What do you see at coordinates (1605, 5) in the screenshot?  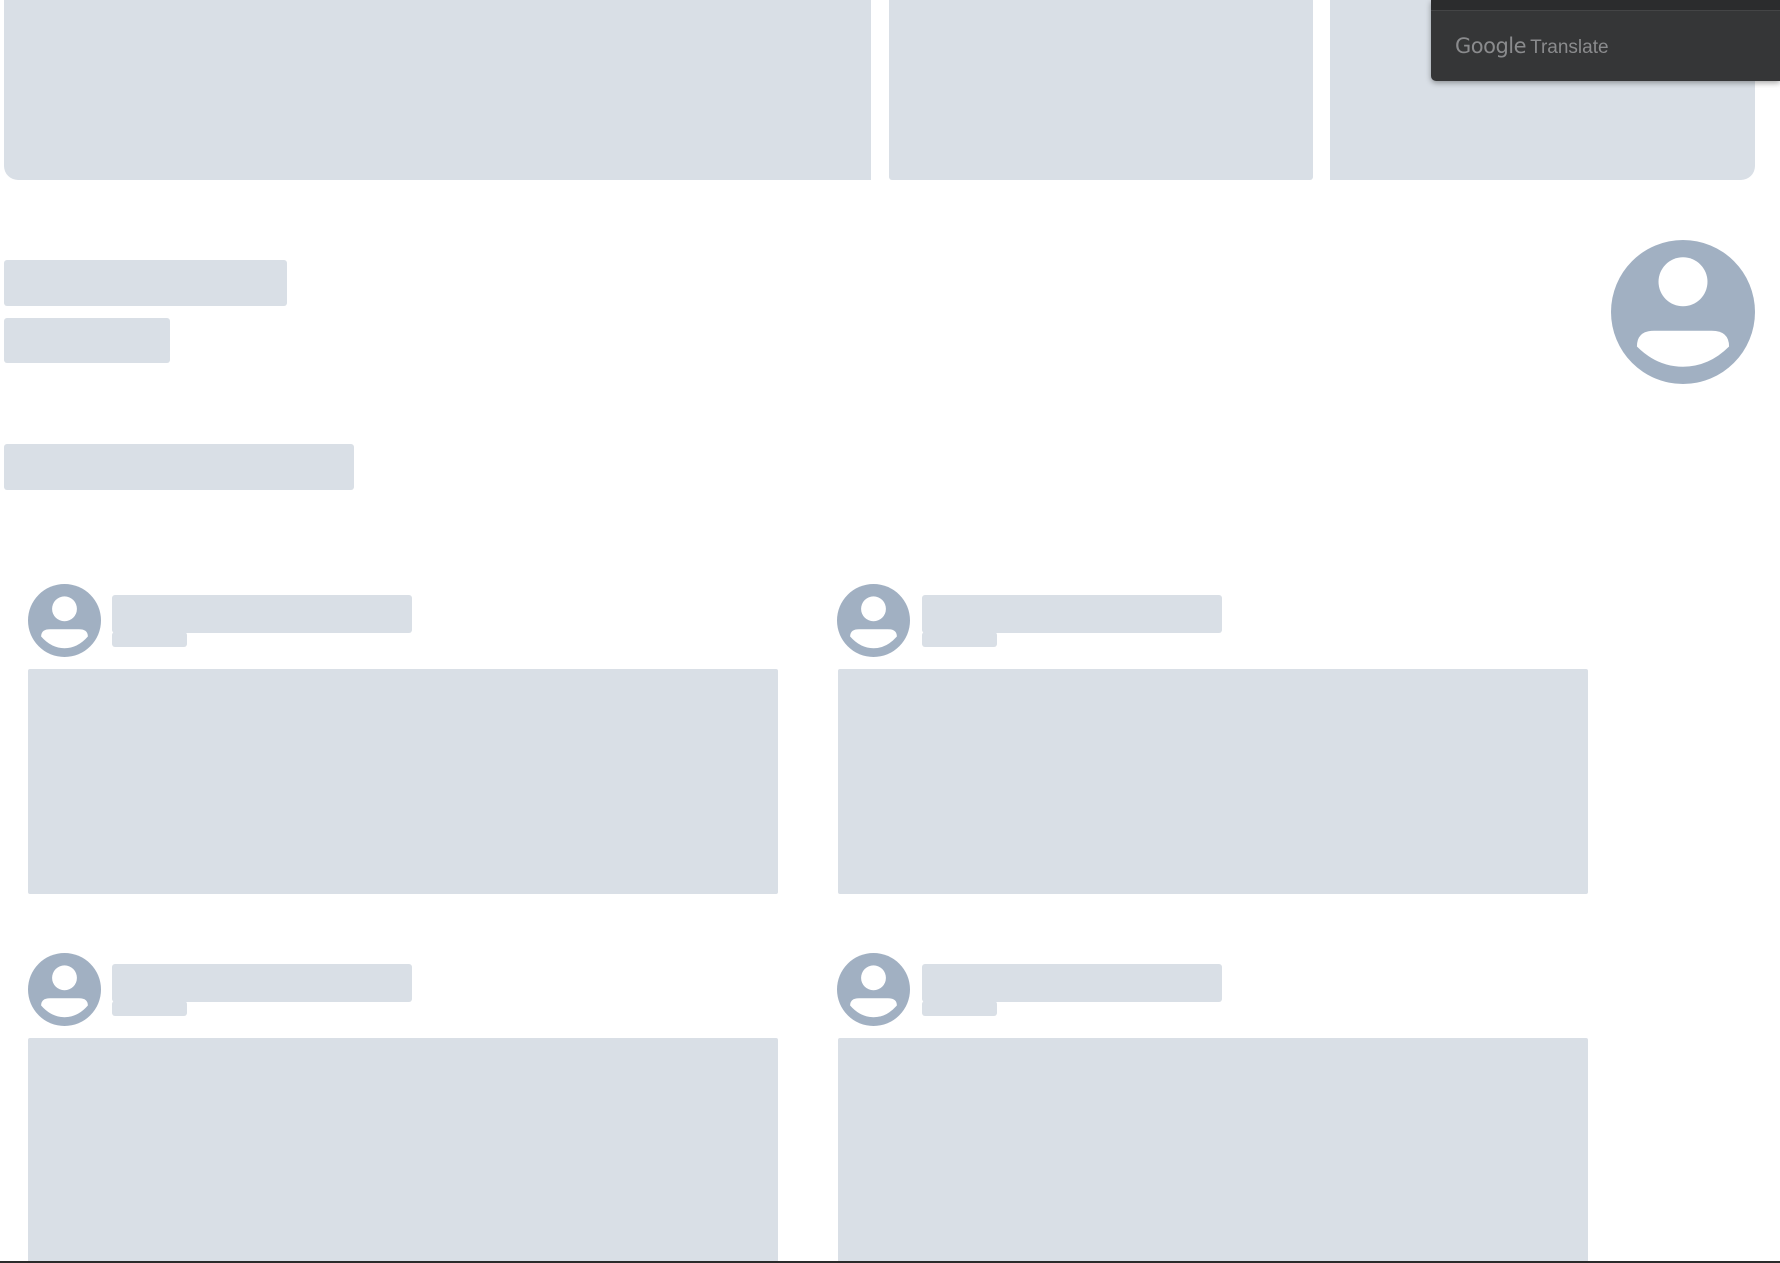 I see `translate-popup-header` at bounding box center [1605, 5].